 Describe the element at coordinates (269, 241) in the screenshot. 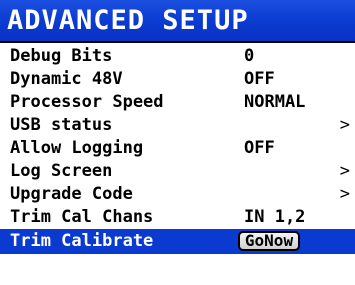

I see `go-now-button: GoNow` at that location.